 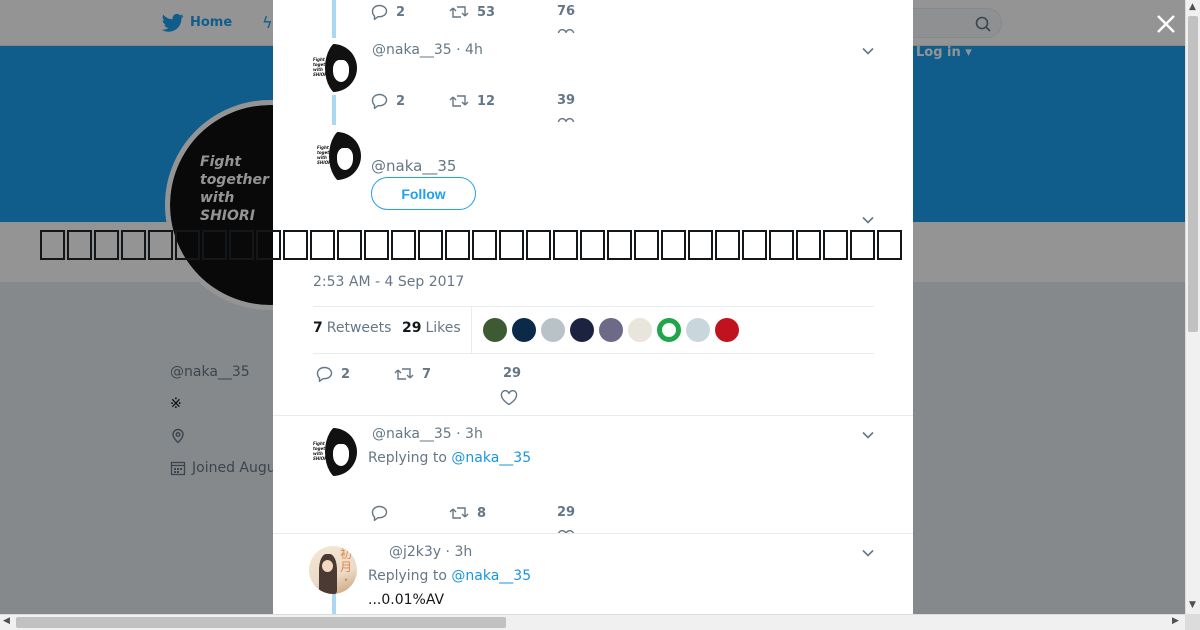 I want to click on scroll-right-icon: ▶, so click(x=1175, y=621).